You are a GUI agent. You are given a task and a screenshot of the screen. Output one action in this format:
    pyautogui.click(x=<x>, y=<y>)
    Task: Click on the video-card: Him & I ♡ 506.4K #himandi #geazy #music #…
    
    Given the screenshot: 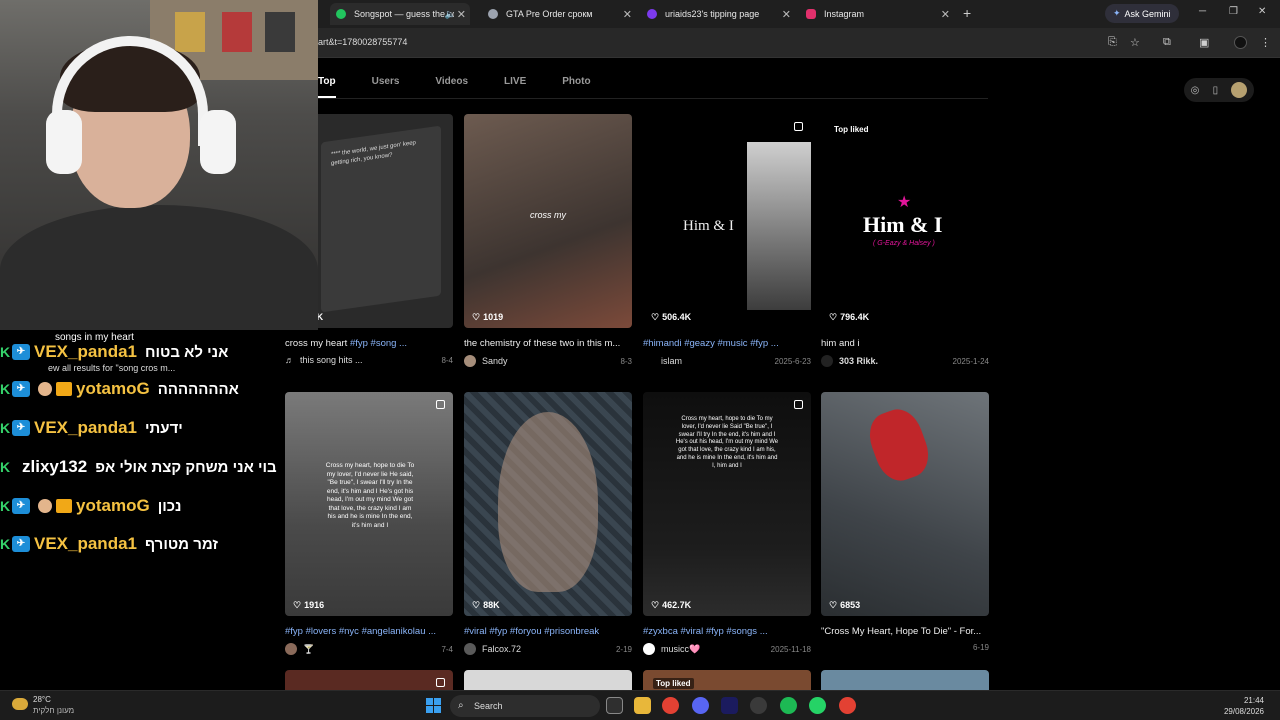 What is the action you would take?
    pyautogui.click(x=727, y=240)
    